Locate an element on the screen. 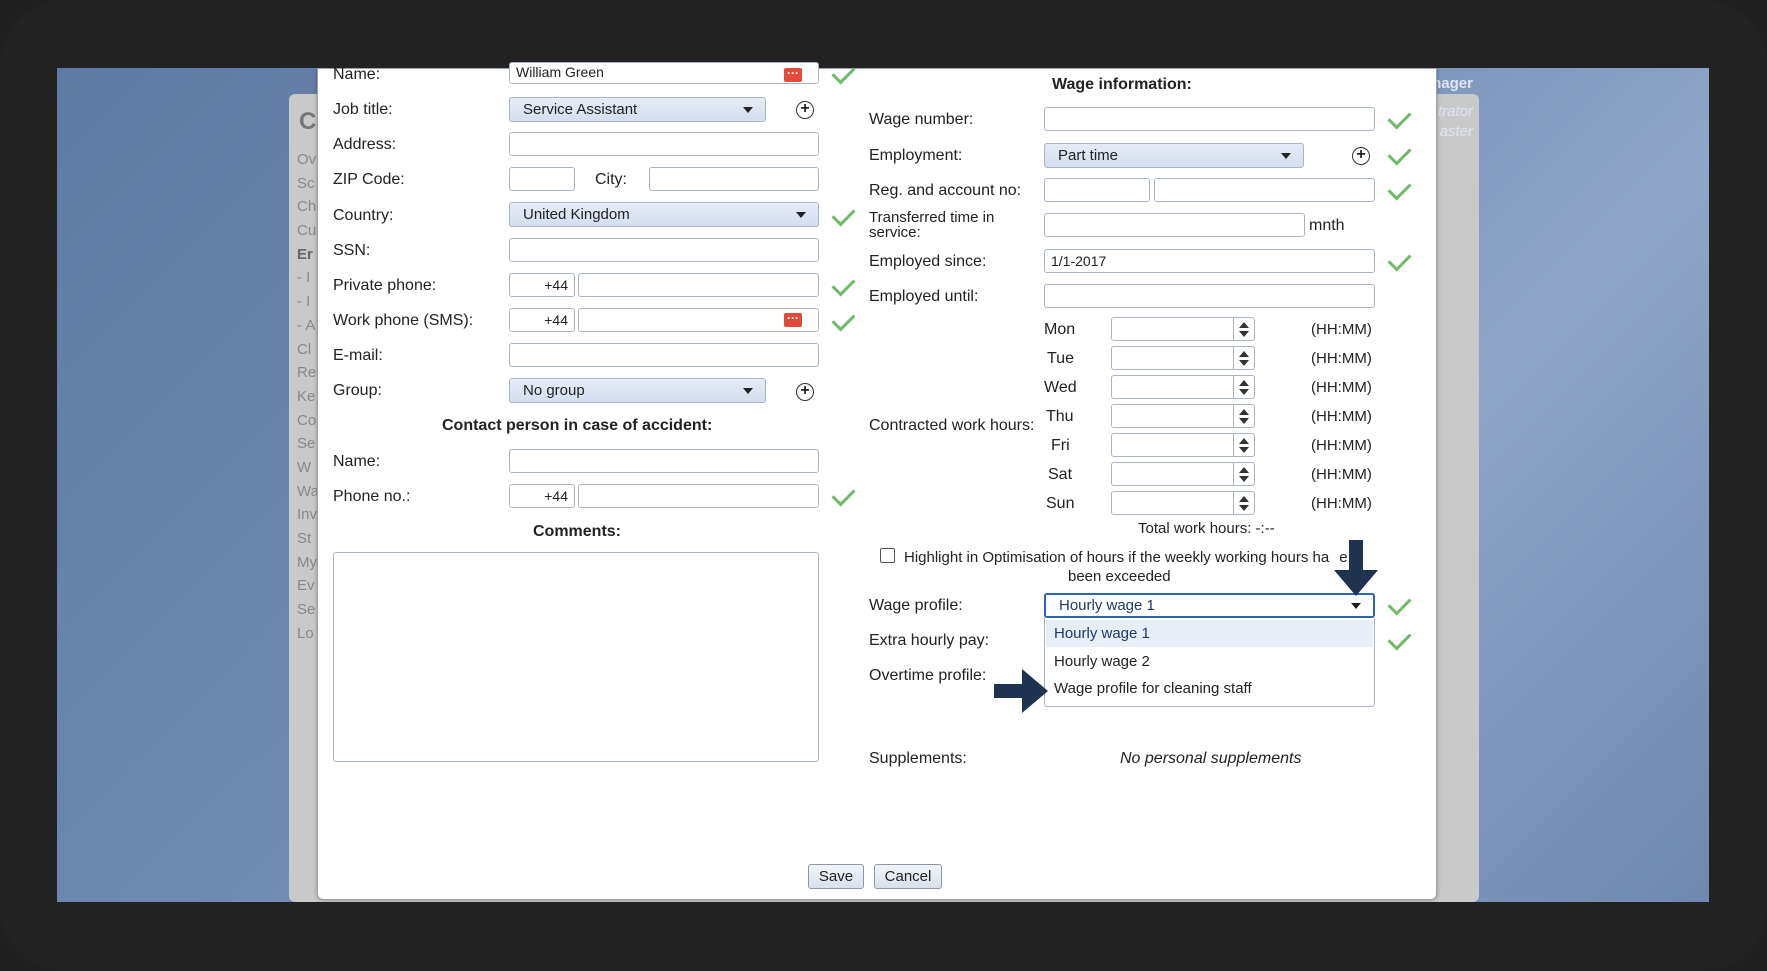 The height and width of the screenshot is (971, 1767). day-label: Sun is located at coordinates (1060, 503).